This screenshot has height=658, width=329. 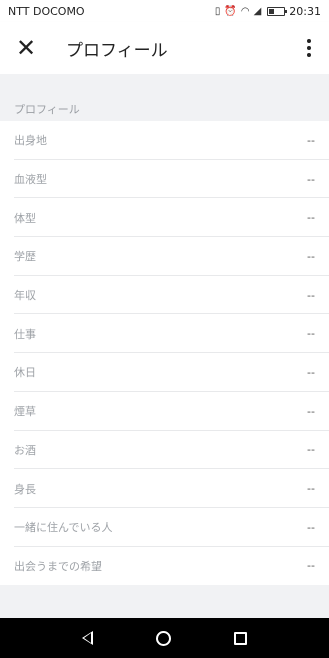 What do you see at coordinates (25, 218) in the screenshot?
I see `profile-row-label: 体型` at bounding box center [25, 218].